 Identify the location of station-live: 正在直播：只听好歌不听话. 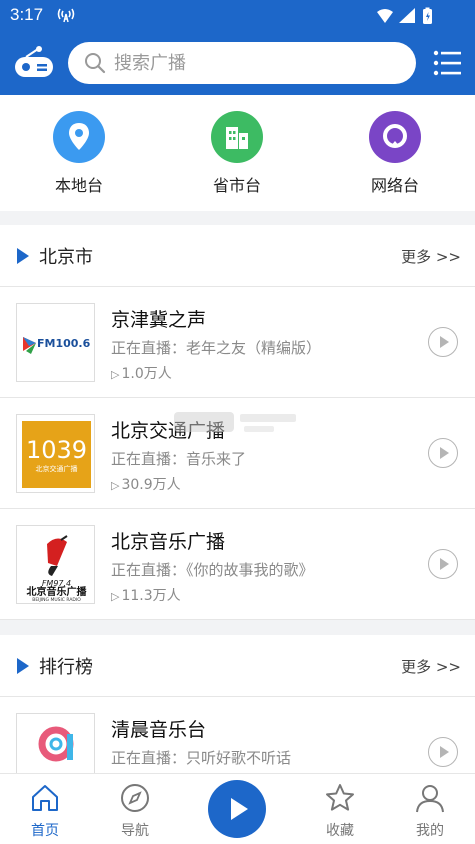
(201, 758).